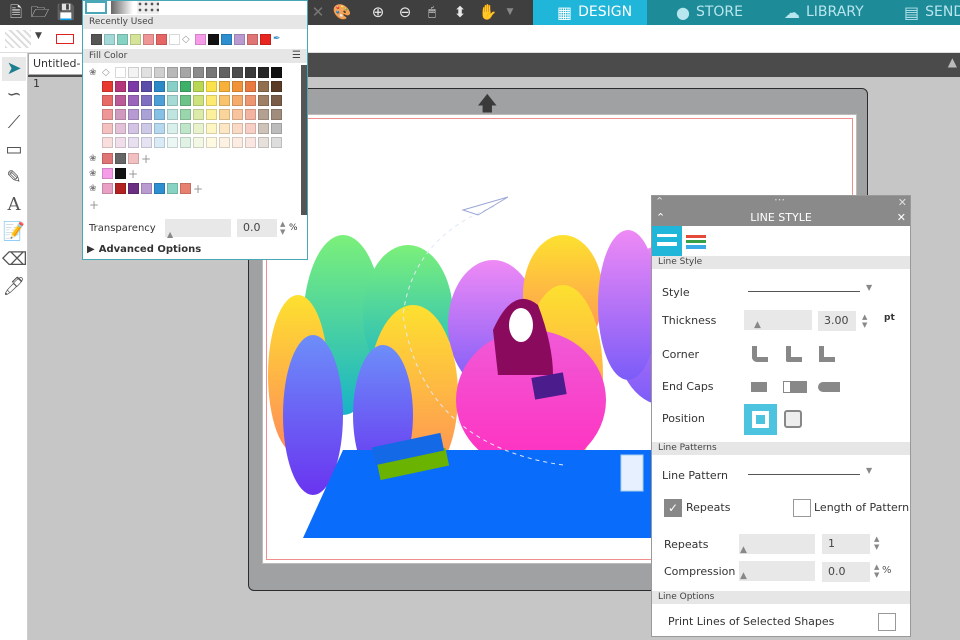 The height and width of the screenshot is (640, 960). Describe the element at coordinates (781, 218) in the screenshot. I see `panel-title-bar: ⌃ LINE STYLE ✕` at that location.